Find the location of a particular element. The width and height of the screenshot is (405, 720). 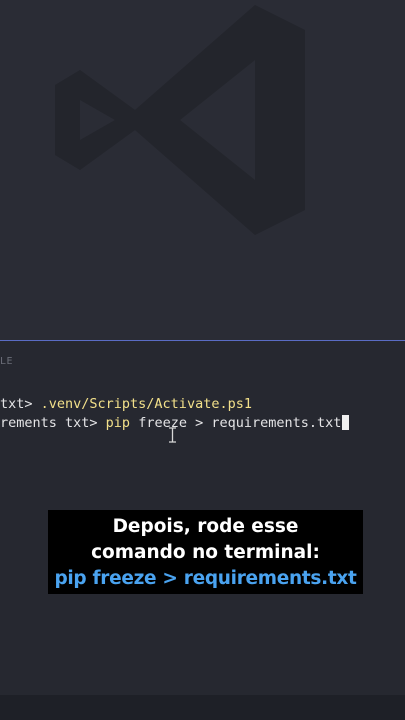

caption-line-2: comando no terminal: is located at coordinates (205, 552).